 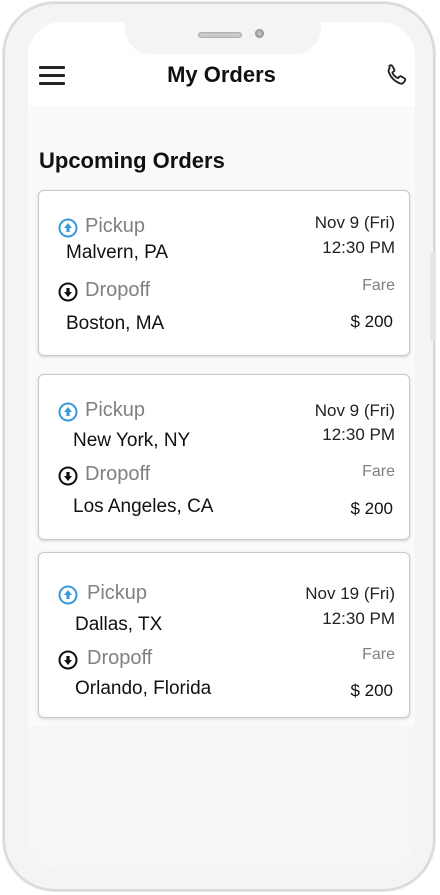 I want to click on dropoff-location: Orlando, Florida, so click(x=143, y=688).